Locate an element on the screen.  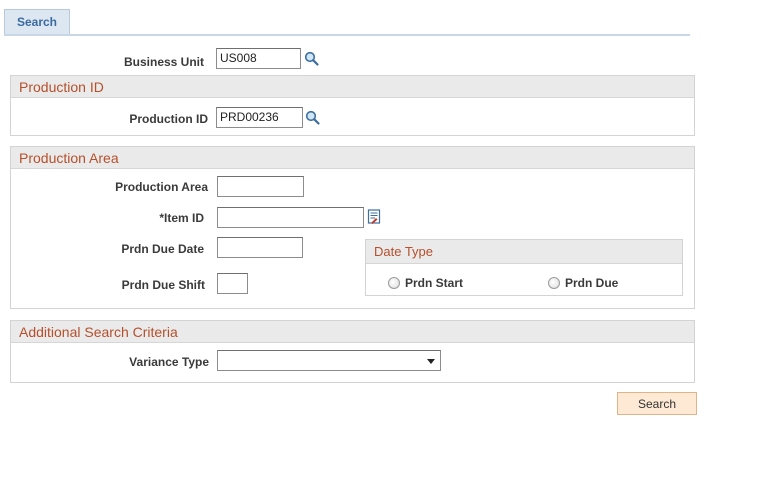
item-lookup-icon is located at coordinates (374, 218).